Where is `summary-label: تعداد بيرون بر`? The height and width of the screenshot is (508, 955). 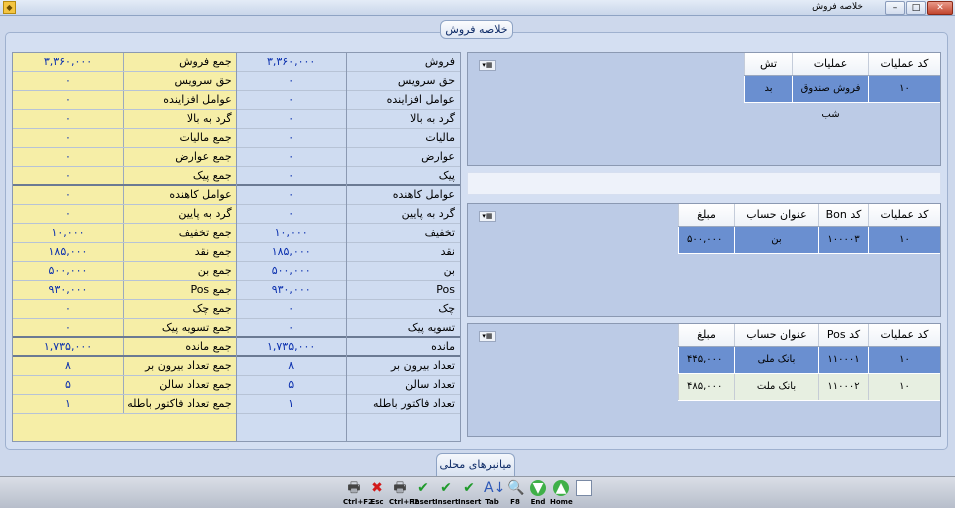
summary-label: تعداد بيرون بر is located at coordinates (422, 365).